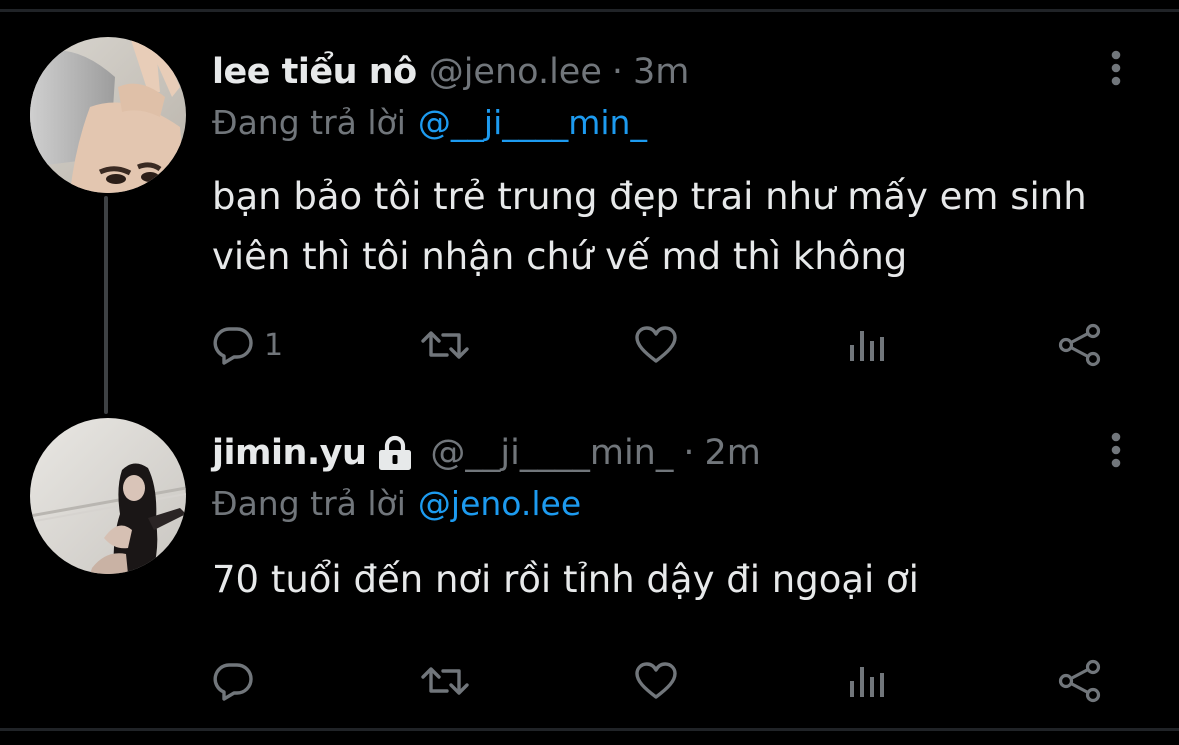 This screenshot has width=1179, height=745. I want to click on display-name: lee tiểu nô, so click(314, 72).